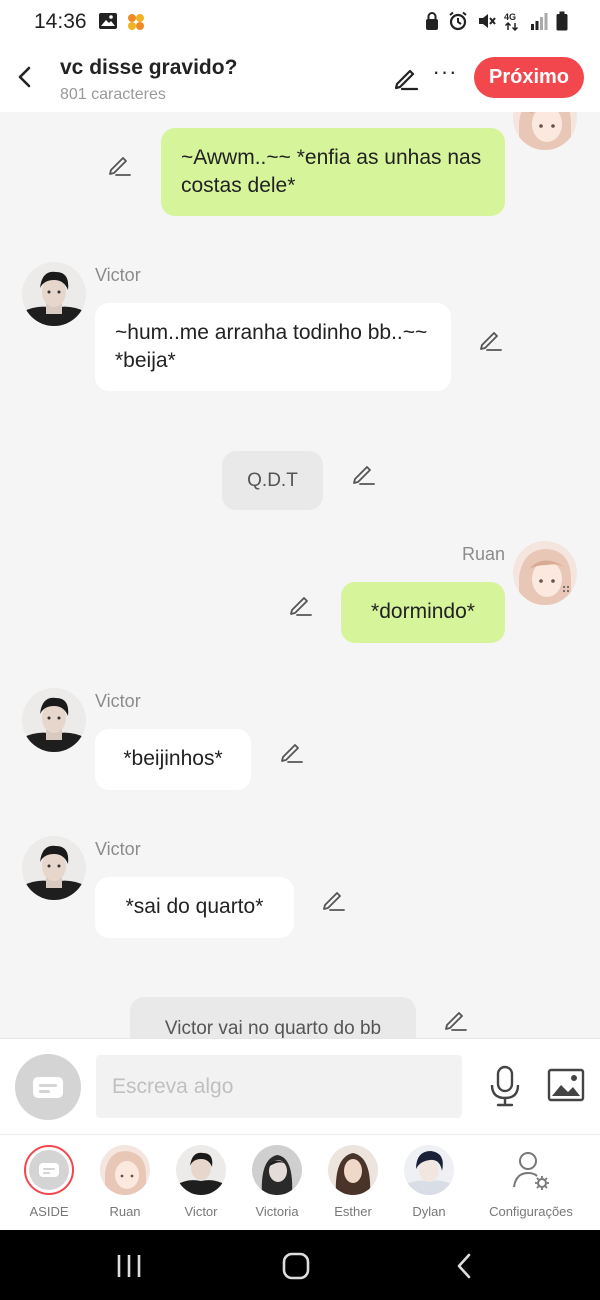  I want to click on character-count: 801 caracteres, so click(113, 94).